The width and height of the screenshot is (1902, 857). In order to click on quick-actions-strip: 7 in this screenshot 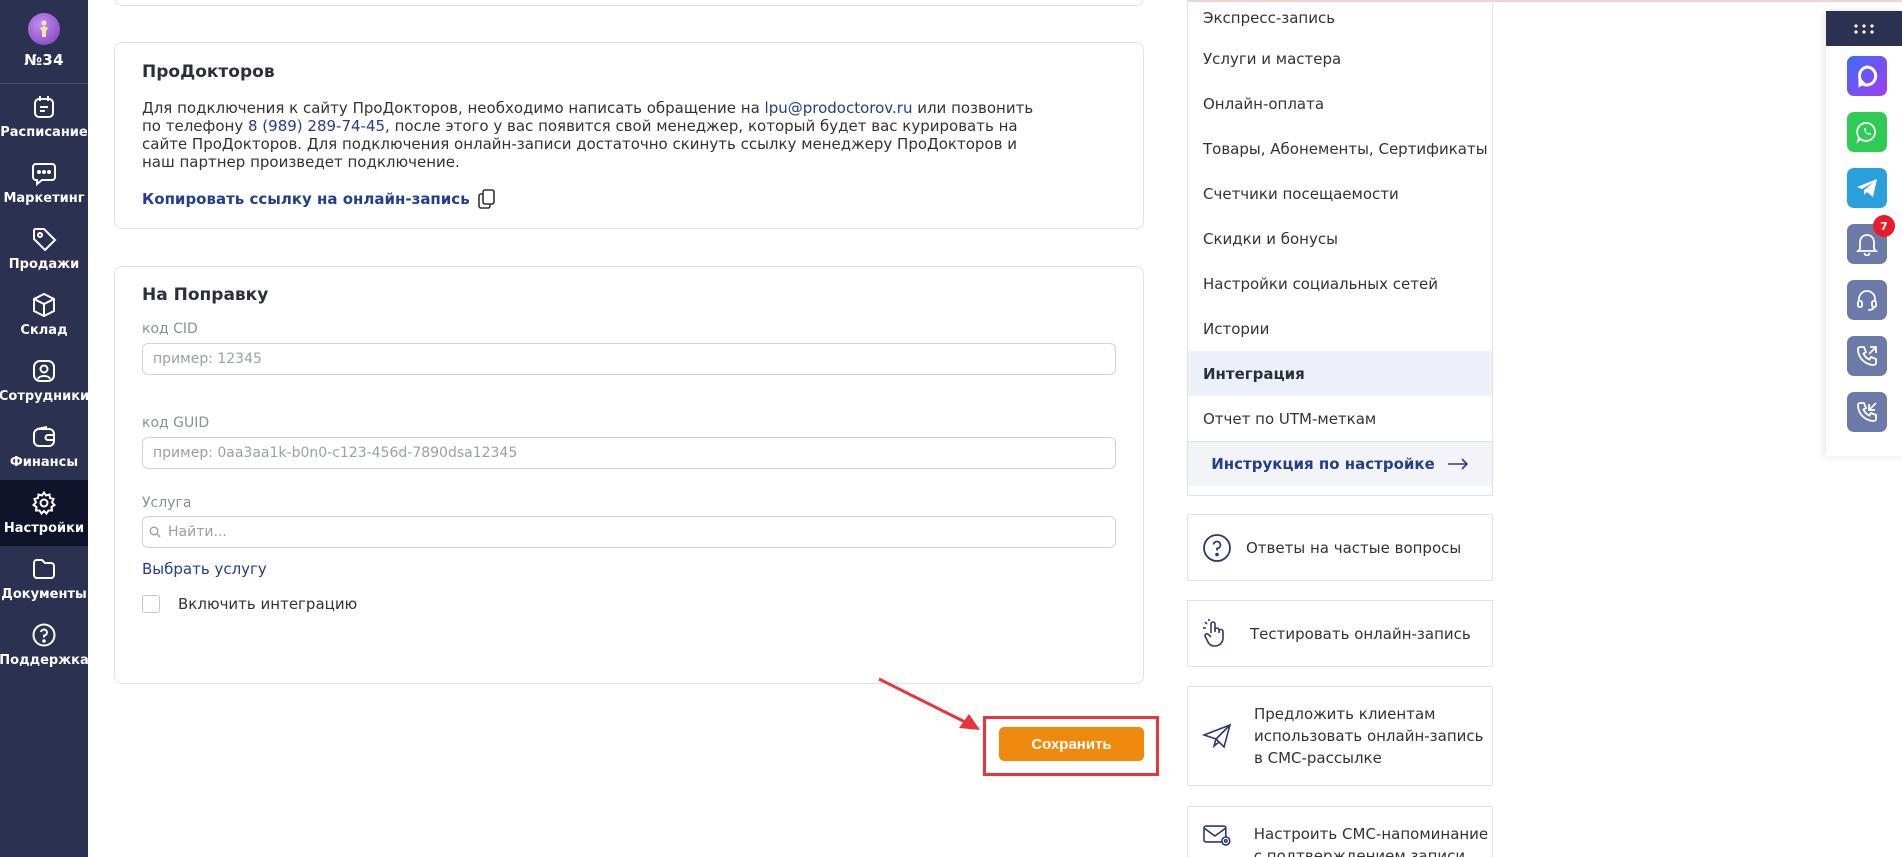, I will do `click(1864, 233)`.